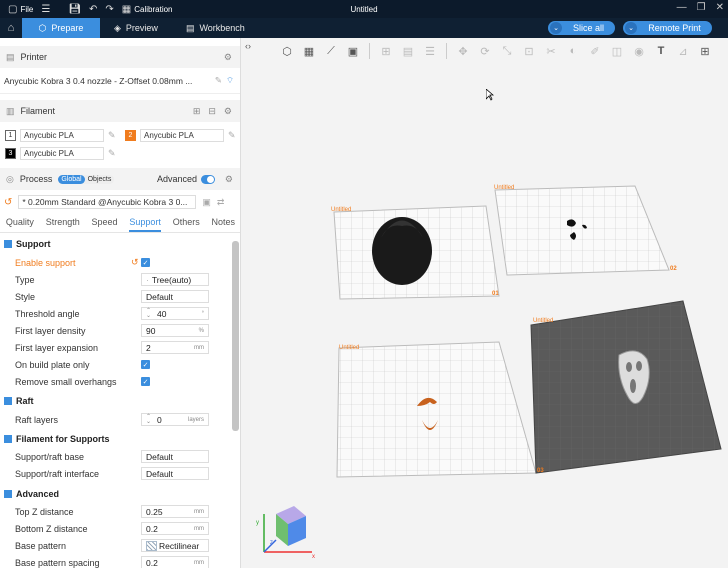  I want to click on menu-button: ☰, so click(45, 9).